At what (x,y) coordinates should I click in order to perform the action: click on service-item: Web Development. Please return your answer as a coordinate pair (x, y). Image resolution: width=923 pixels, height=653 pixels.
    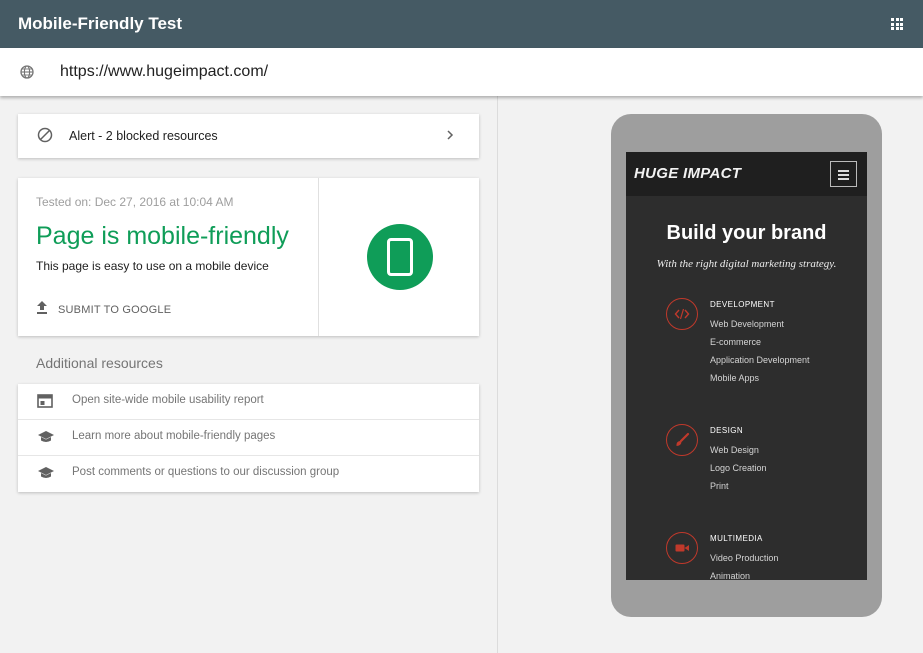
    Looking at the image, I should click on (760, 328).